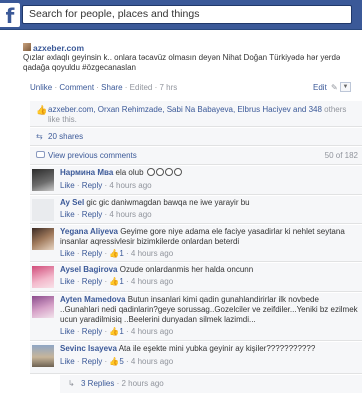 The image size is (362, 400). What do you see at coordinates (141, 87) in the screenshot?
I see `edited-label: Edited` at bounding box center [141, 87].